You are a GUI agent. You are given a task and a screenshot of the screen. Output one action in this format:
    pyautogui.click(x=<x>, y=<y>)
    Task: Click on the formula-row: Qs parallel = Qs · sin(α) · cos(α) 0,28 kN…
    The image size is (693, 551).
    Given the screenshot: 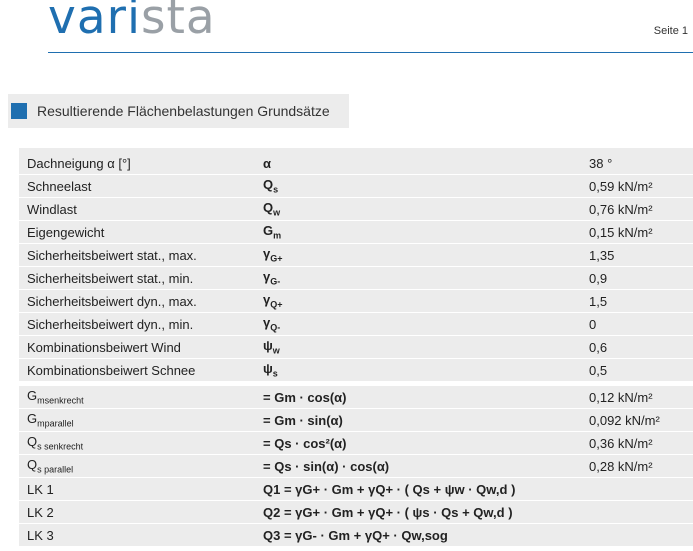 What is the action you would take?
    pyautogui.click(x=356, y=466)
    